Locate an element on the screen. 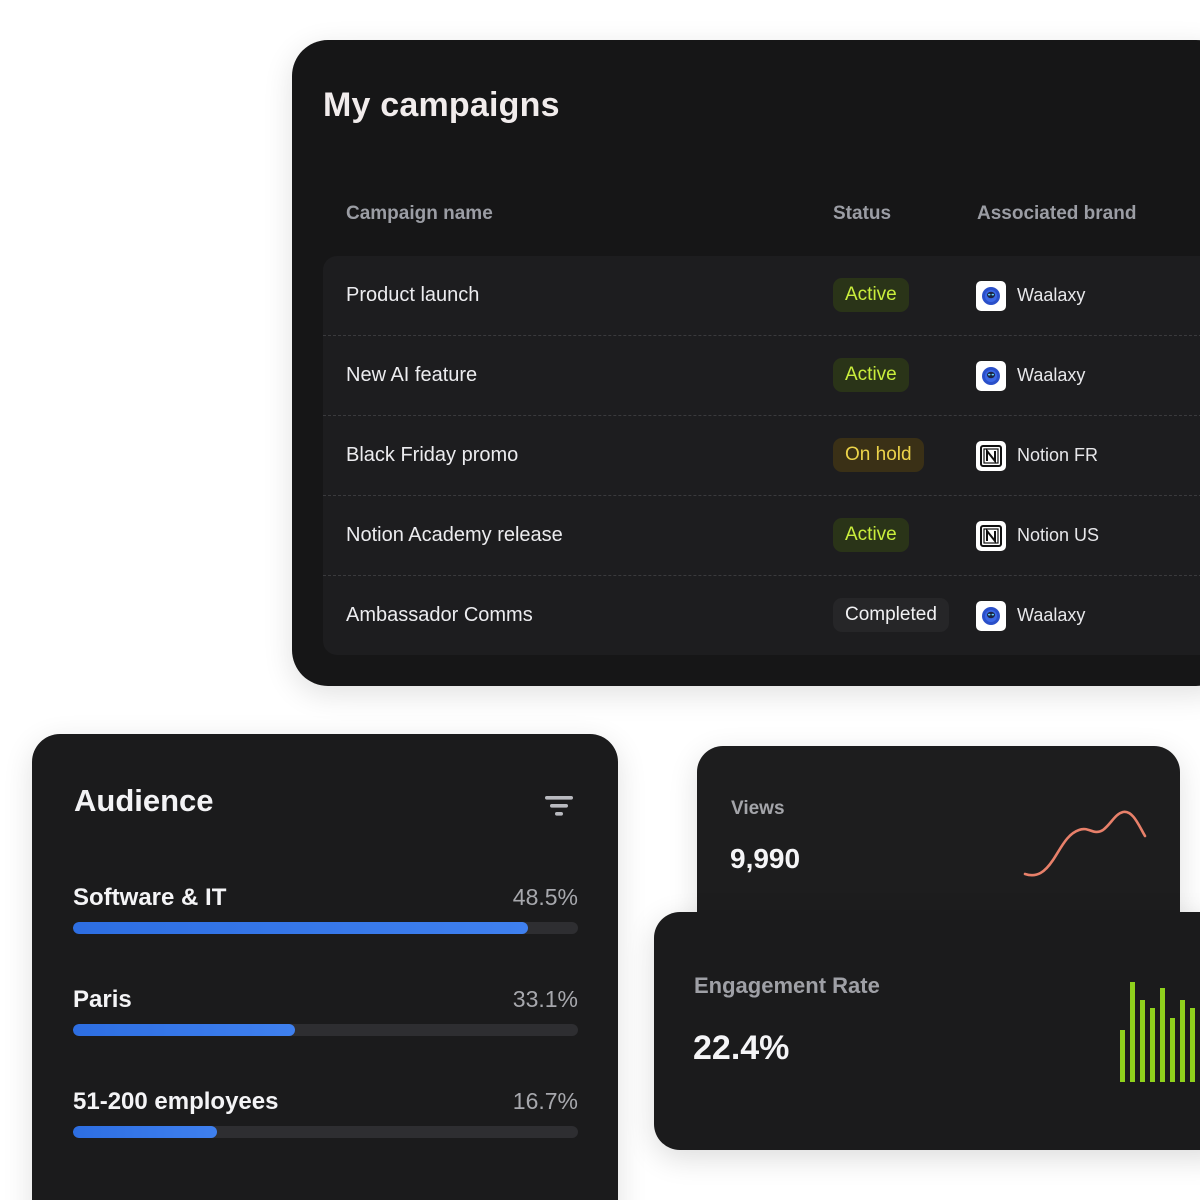  table-row: Black Friday promo On hold Notion FR is located at coordinates (761, 456).